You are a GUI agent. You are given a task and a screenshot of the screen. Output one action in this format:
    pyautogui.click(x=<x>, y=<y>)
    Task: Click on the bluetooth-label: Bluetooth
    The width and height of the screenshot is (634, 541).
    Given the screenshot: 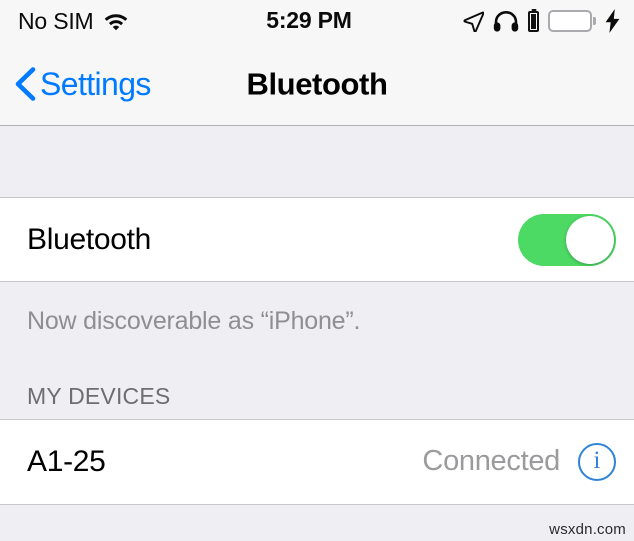 What is the action you would take?
    pyautogui.click(x=89, y=239)
    